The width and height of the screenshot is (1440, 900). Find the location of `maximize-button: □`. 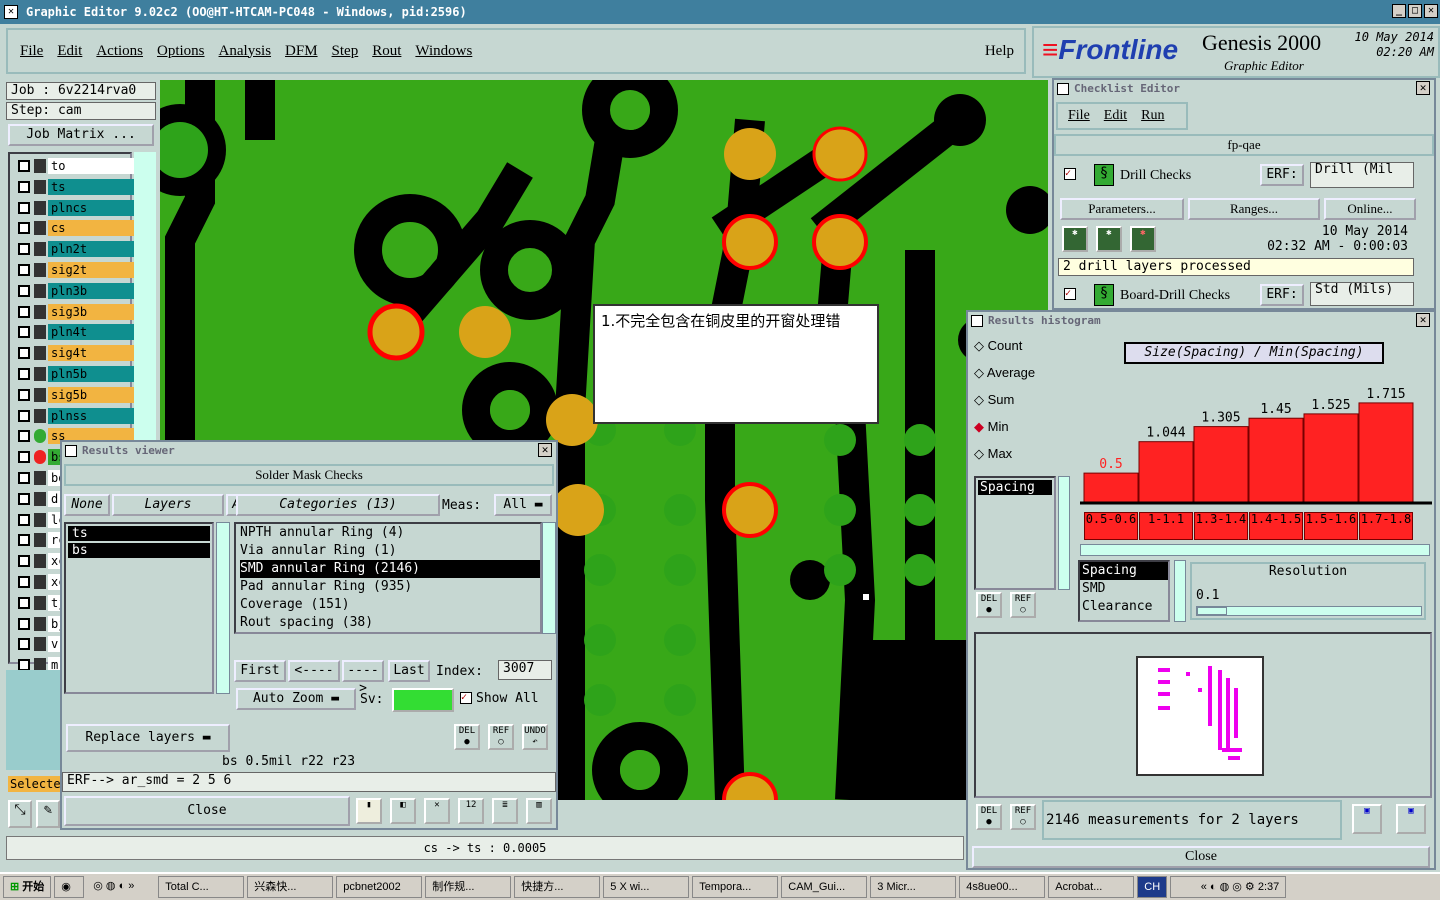

maximize-button: □ is located at coordinates (1415, 11).